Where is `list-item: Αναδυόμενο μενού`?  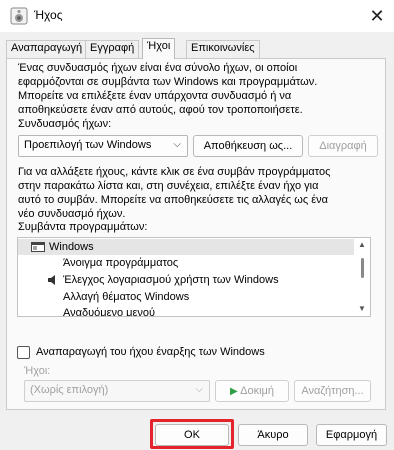
list-item: Αναδυόμενο μενού is located at coordinates (109, 310).